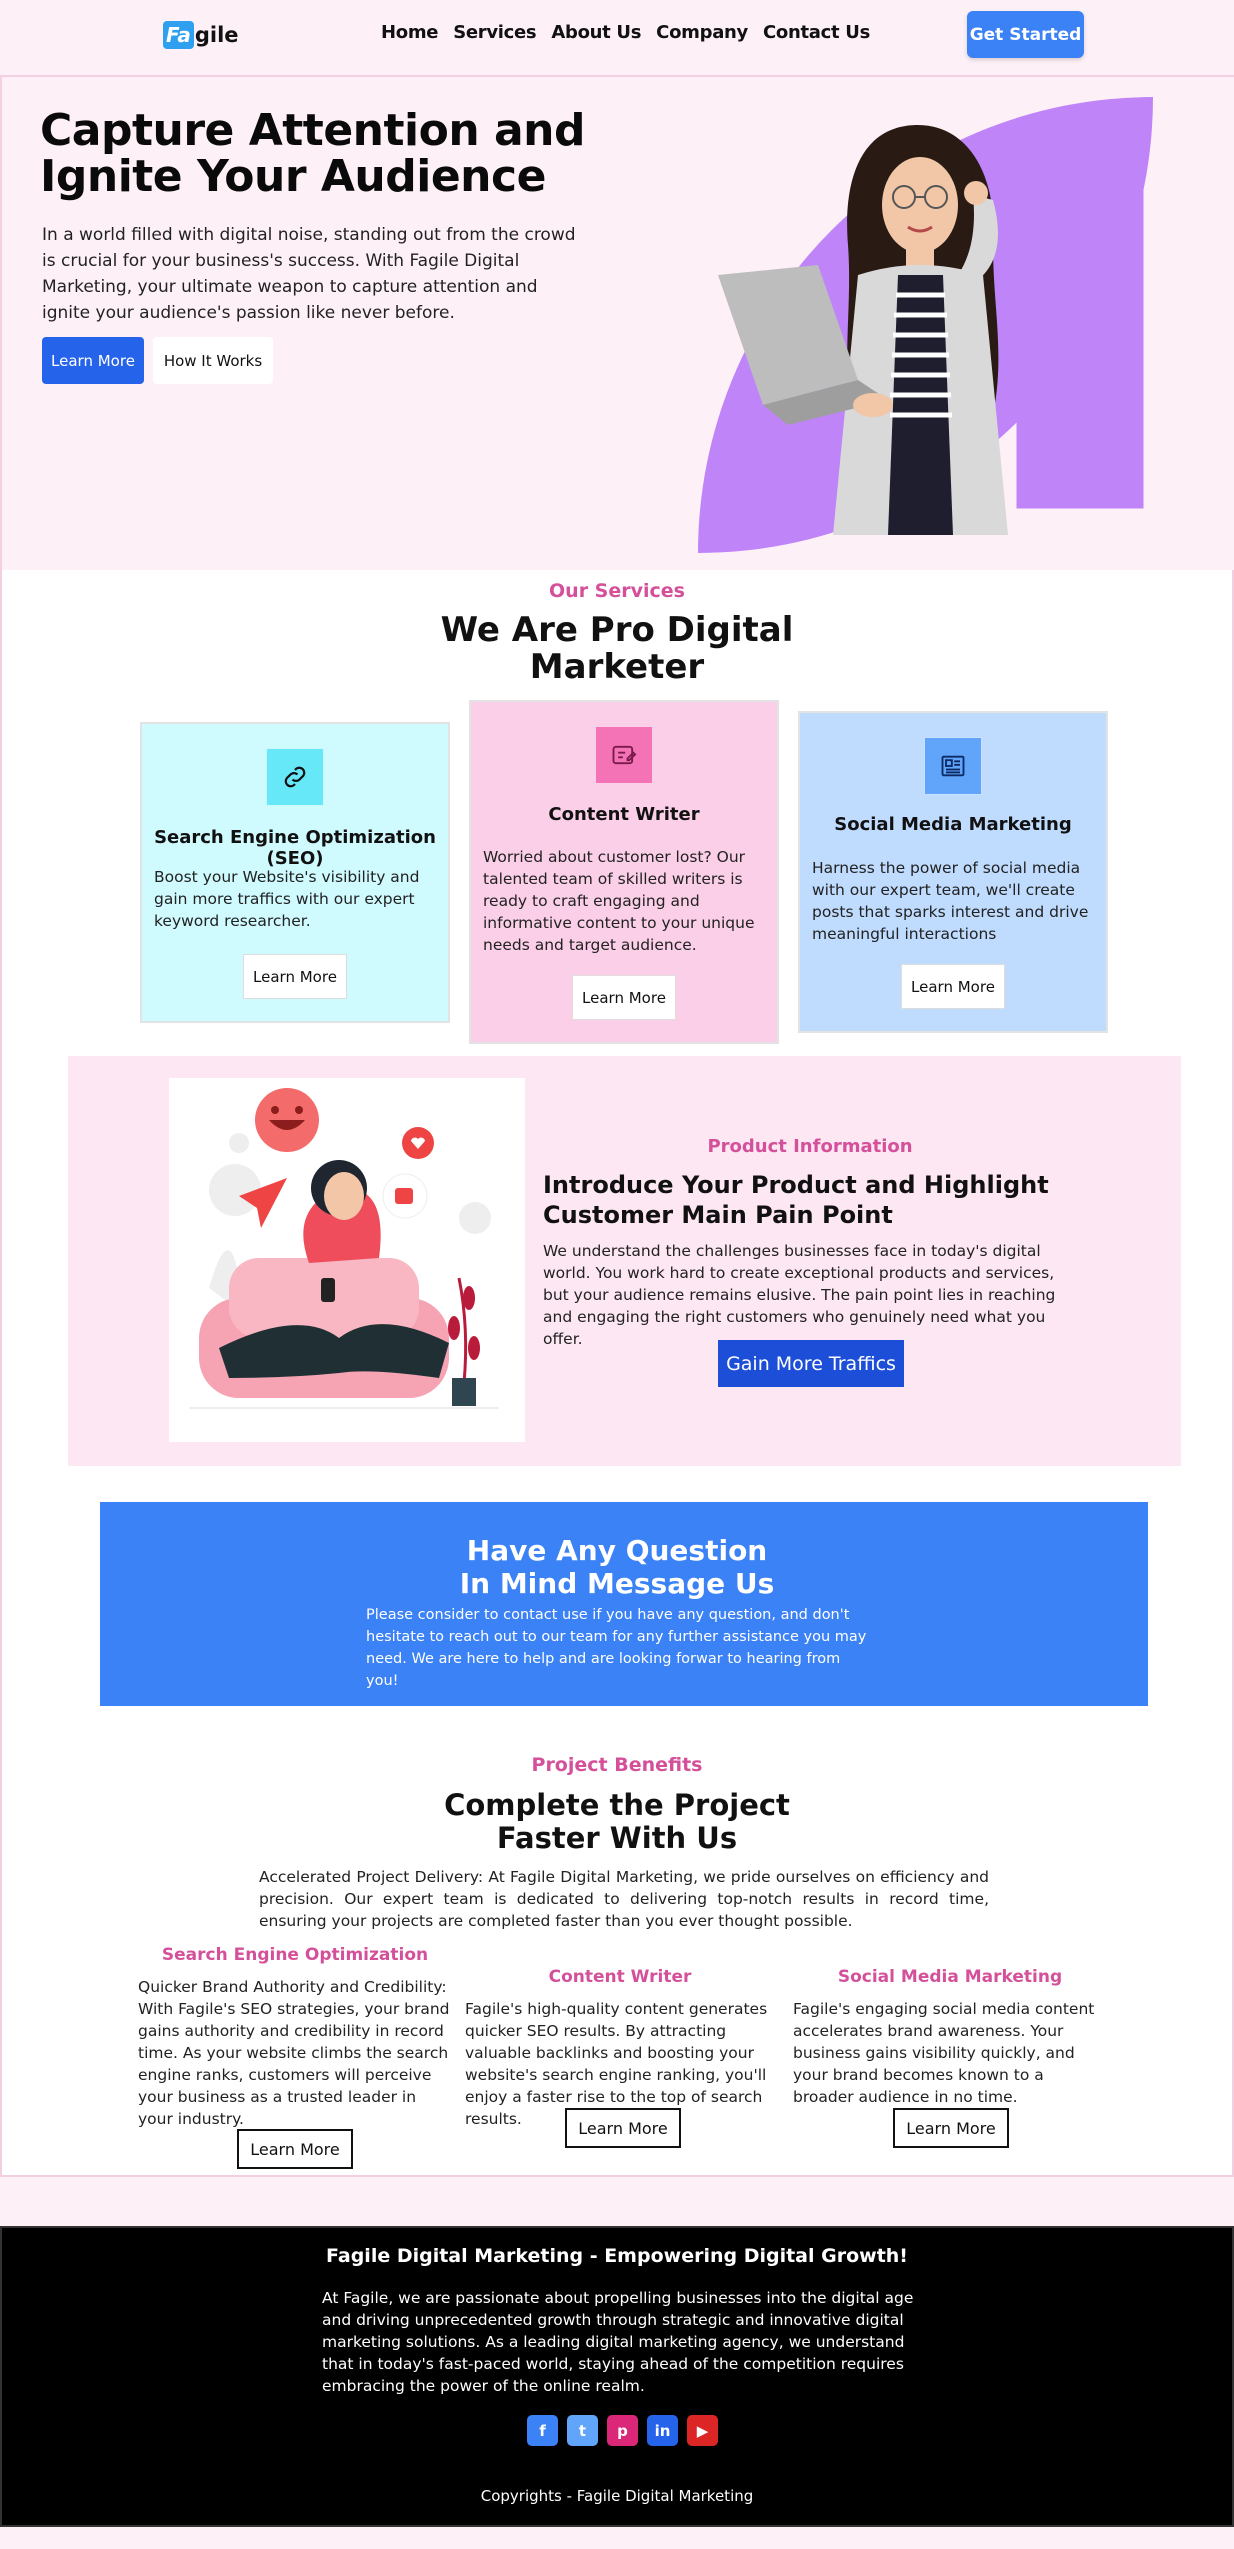 Image resolution: width=1234 pixels, height=2549 pixels. I want to click on social-links: f t p in ▶, so click(622, 2430).